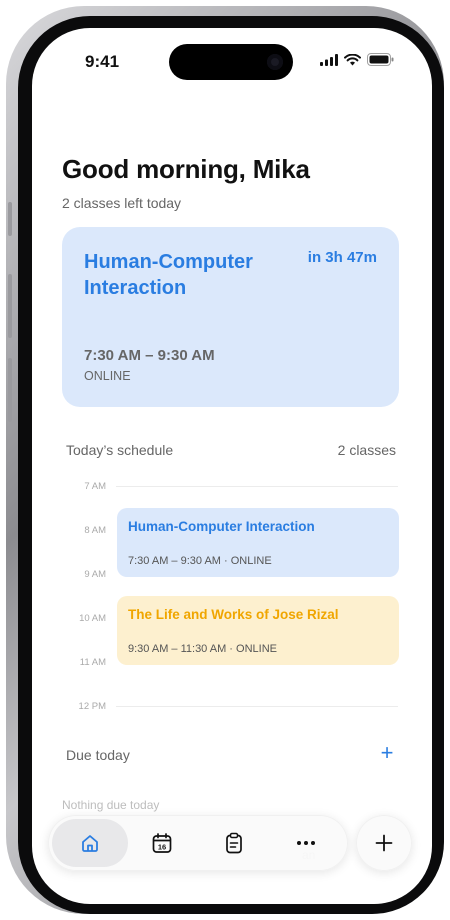  What do you see at coordinates (221, 526) in the screenshot?
I see `event-title: Human-Computer Interaction` at bounding box center [221, 526].